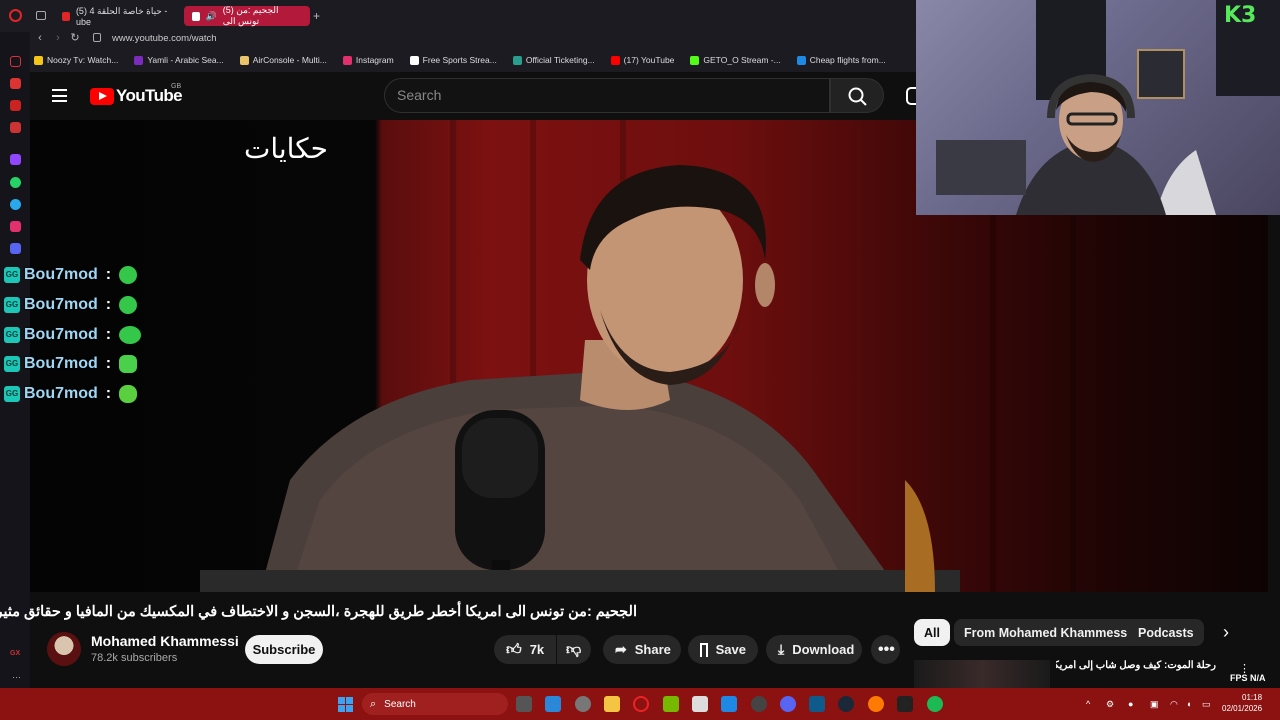  Describe the element at coordinates (16, 677) in the screenshot. I see `sidebar-more-icon: ⋯` at that location.